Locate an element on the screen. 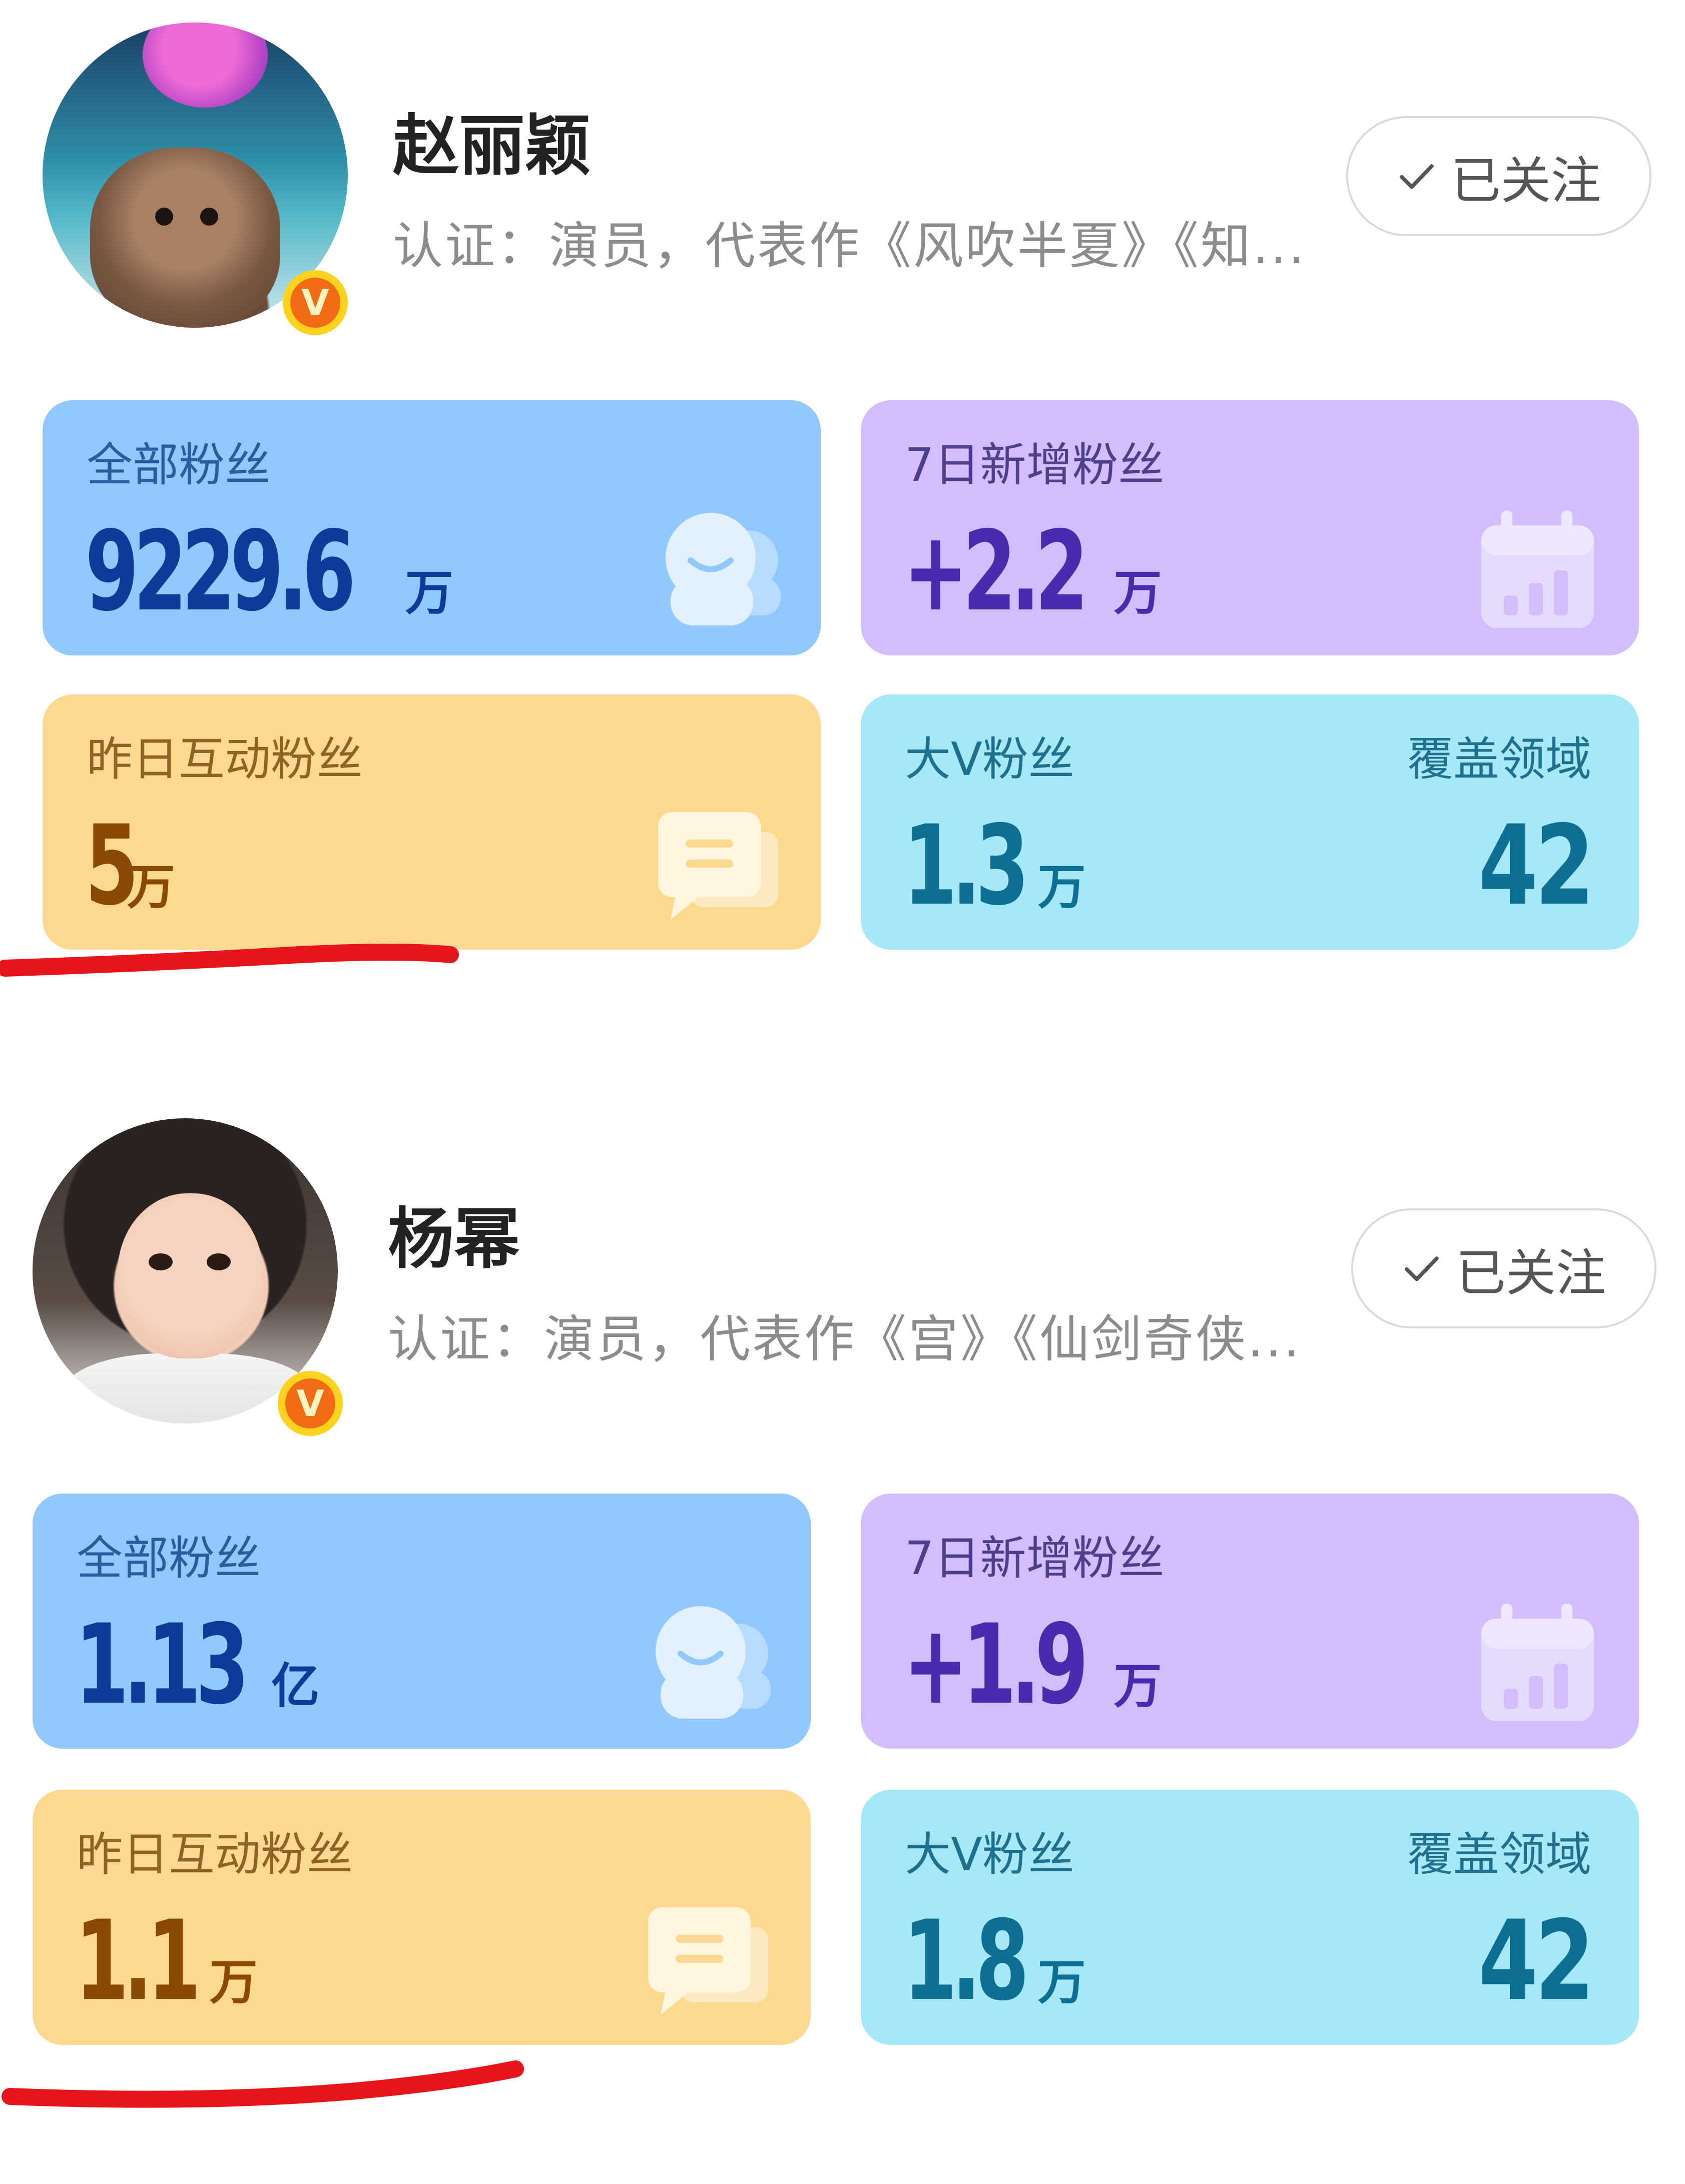 Image resolution: width=1685 pixels, height=2184 pixels. new-fans-7d-card: 7日新增粉丝 +2.2 万 is located at coordinates (1250, 527).